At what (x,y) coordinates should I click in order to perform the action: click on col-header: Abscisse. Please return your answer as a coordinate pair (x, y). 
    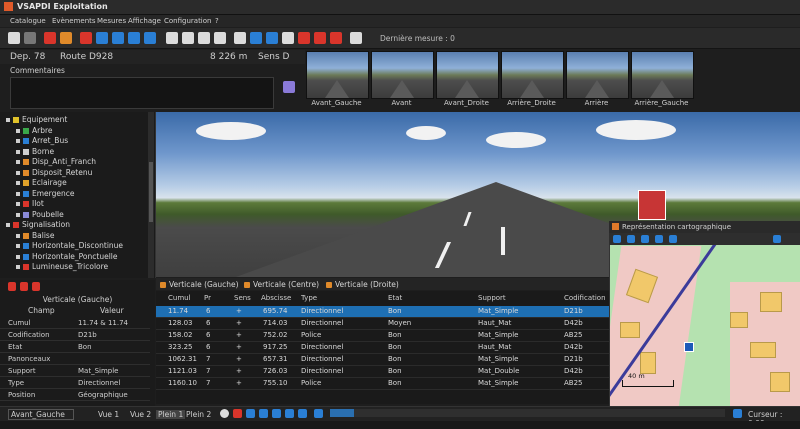
    Looking at the image, I should click on (276, 298).